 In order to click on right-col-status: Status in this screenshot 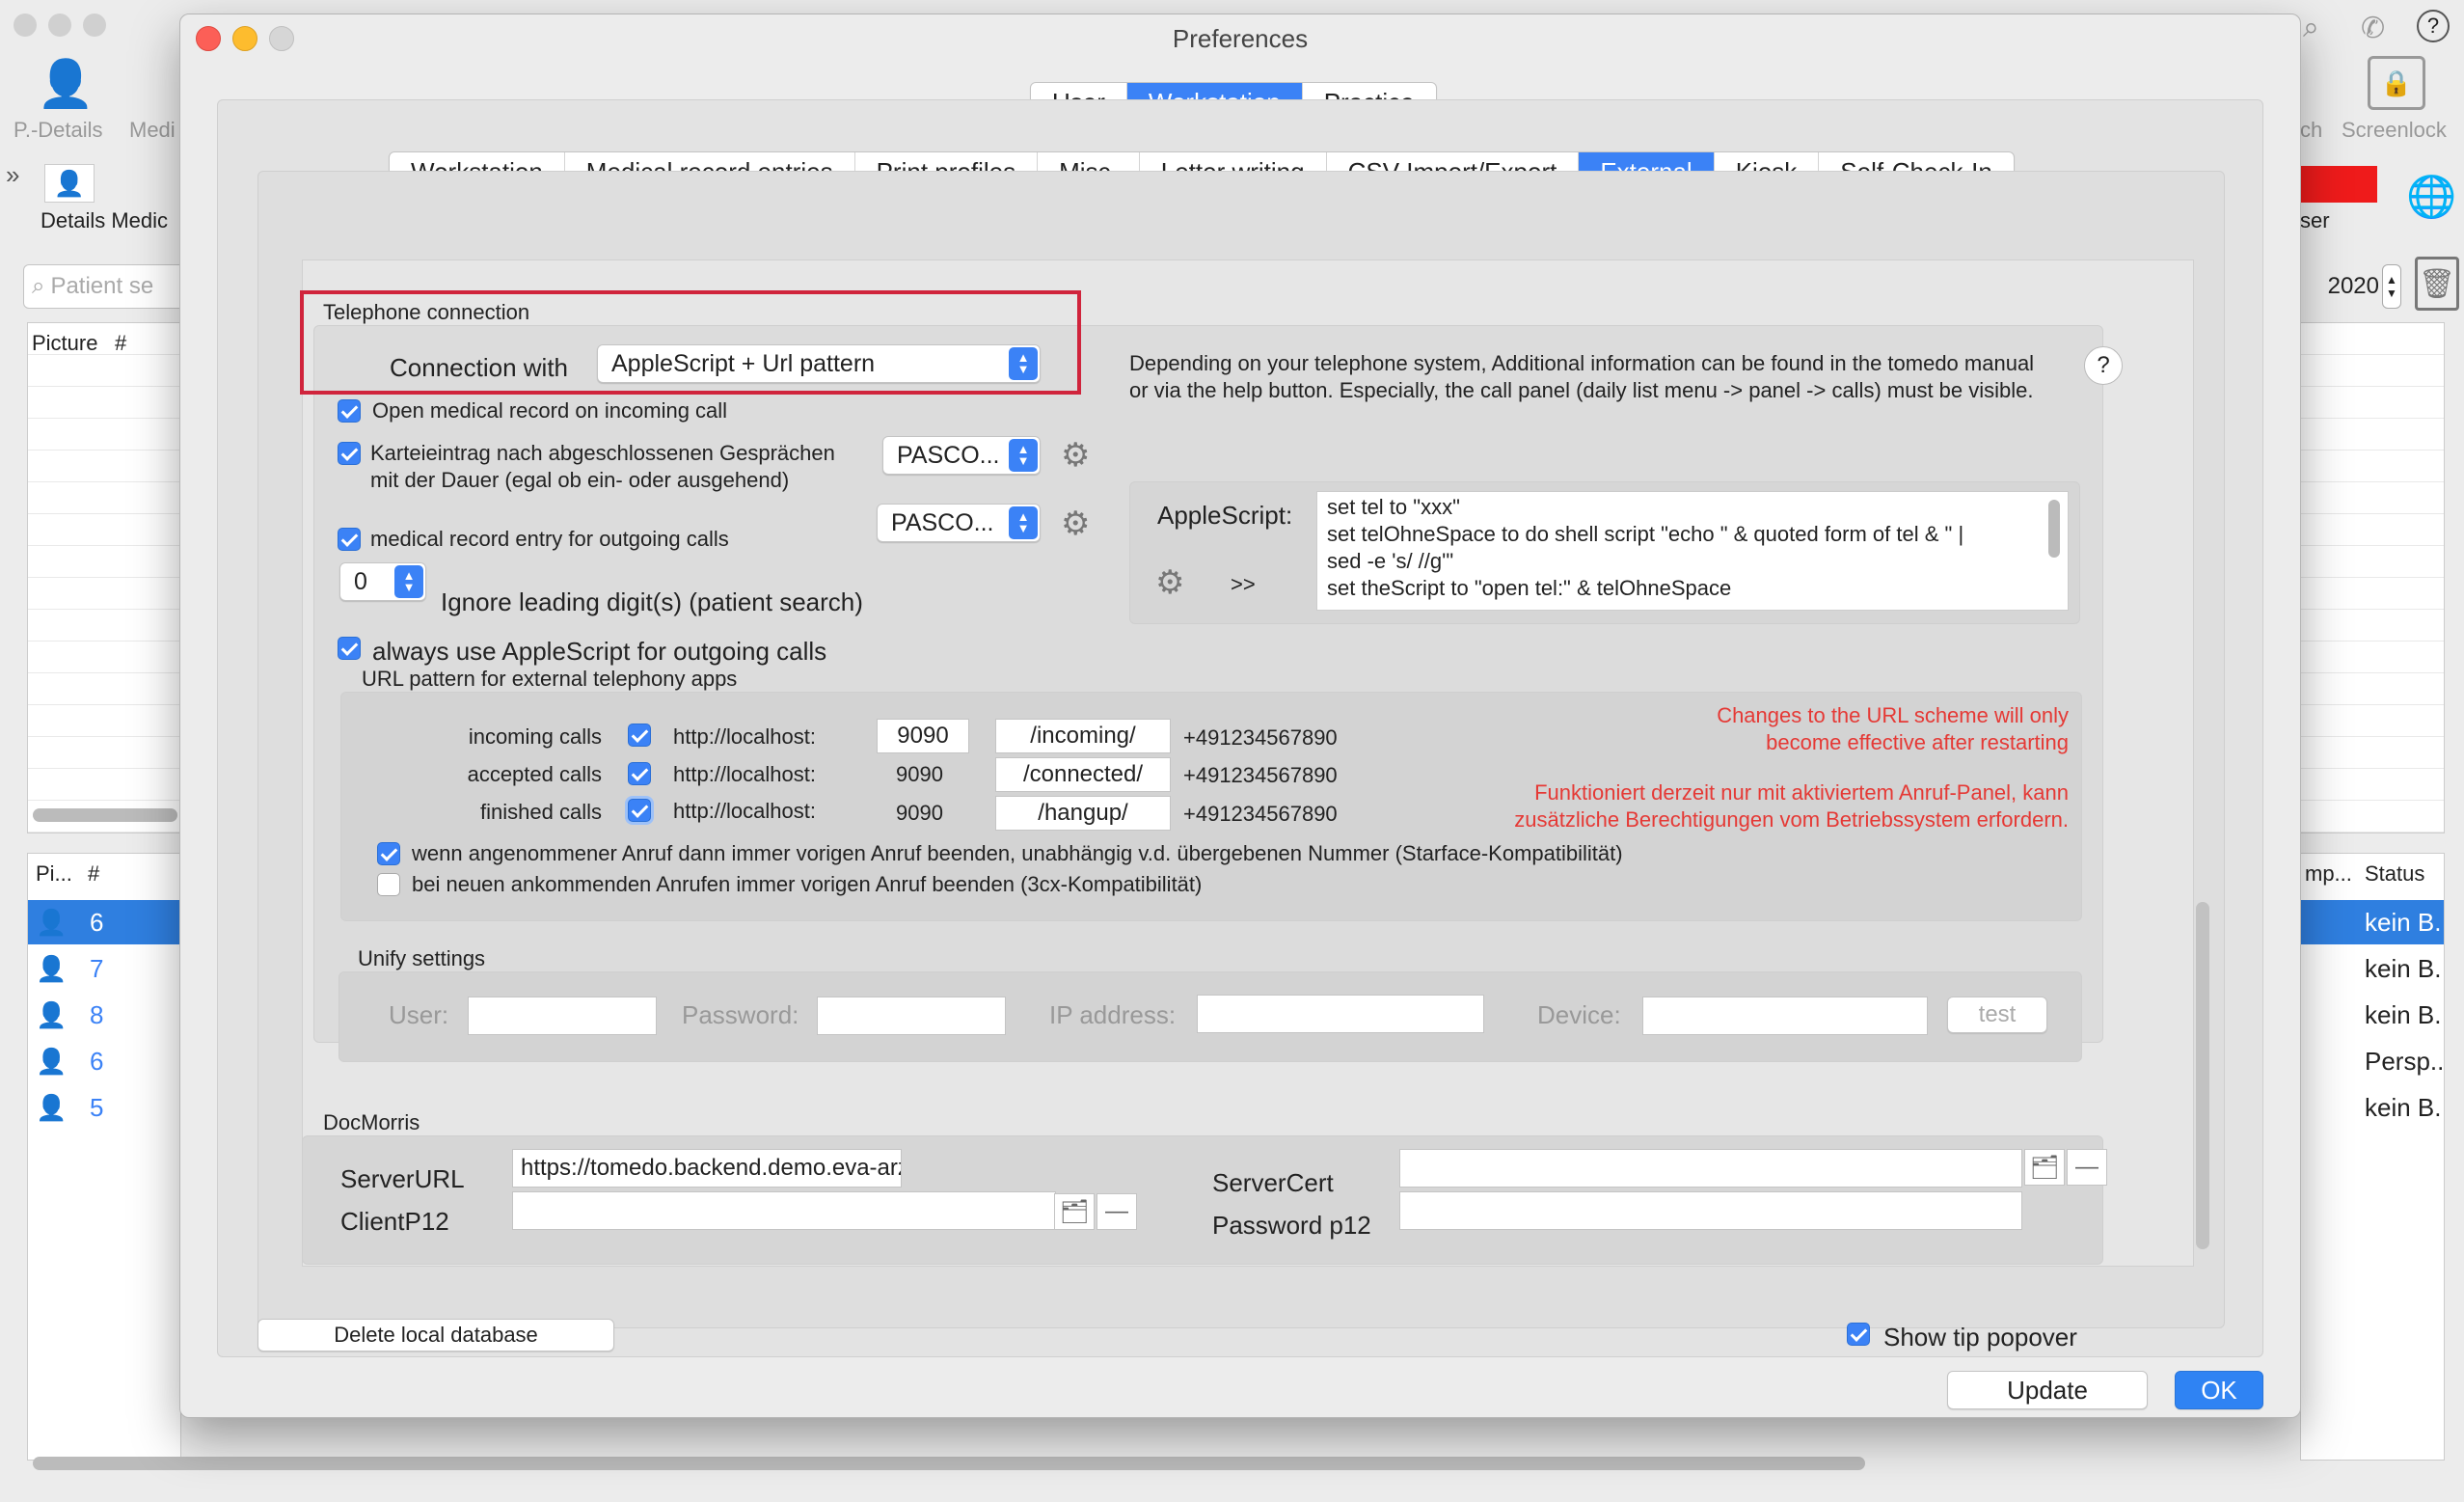, I will do `click(2394, 874)`.